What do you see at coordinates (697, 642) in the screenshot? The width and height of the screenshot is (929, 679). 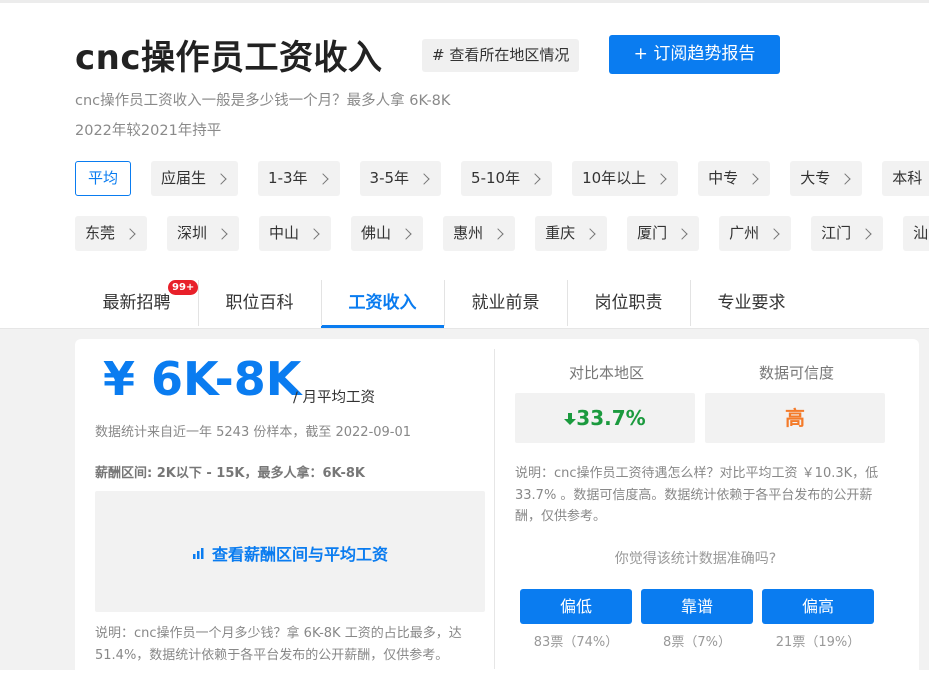 I see `vote-reliable-count: 8票（7%）` at bounding box center [697, 642].